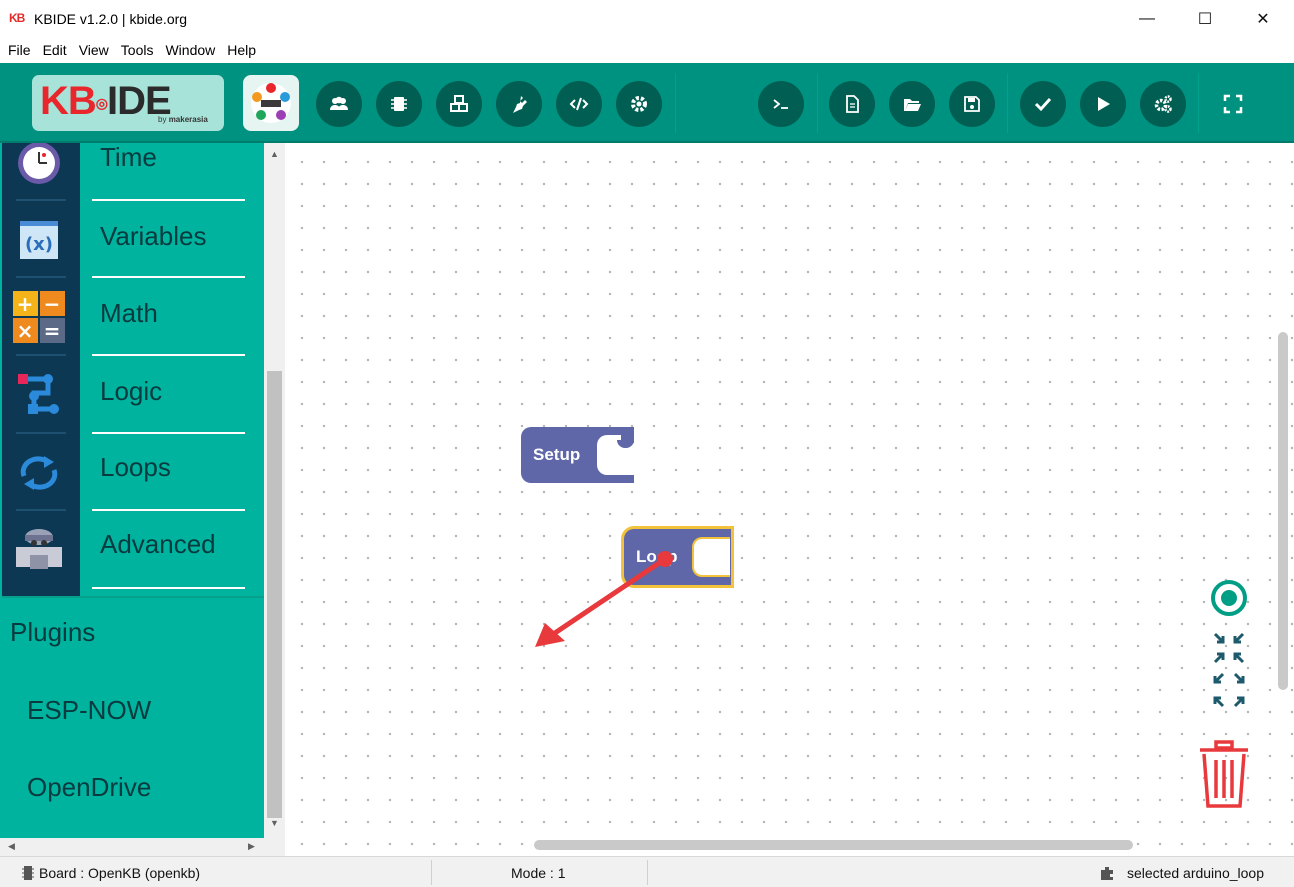  Describe the element at coordinates (89, 787) in the screenshot. I see `plugin-opendrive: OpenDrive` at that location.